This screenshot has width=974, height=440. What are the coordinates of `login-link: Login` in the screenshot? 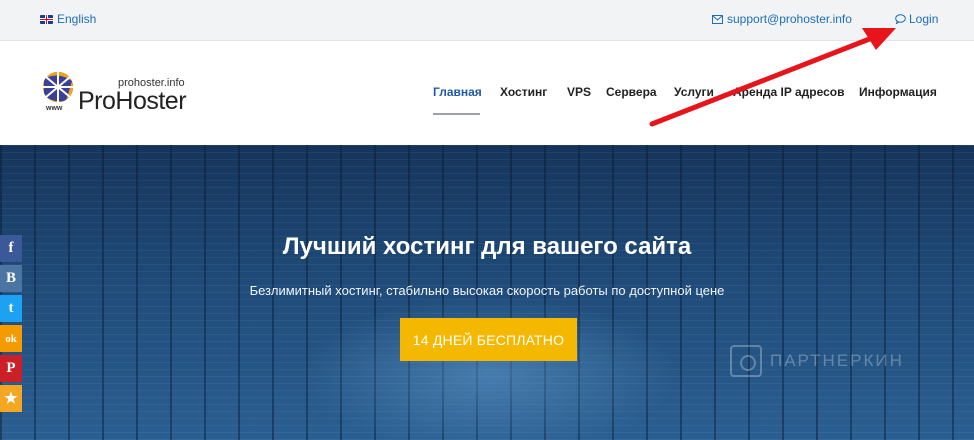 It's located at (916, 19).